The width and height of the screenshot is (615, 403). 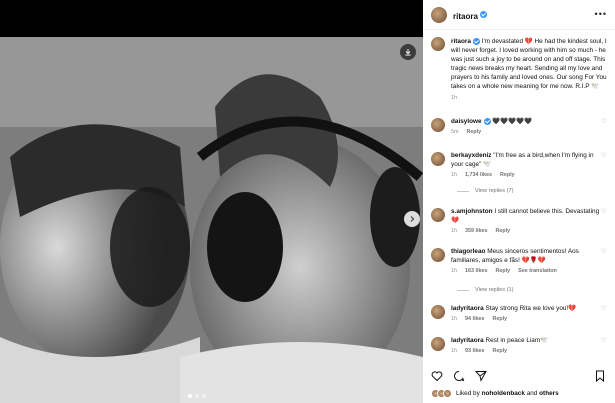 I want to click on mini-avatar, so click(x=447, y=393).